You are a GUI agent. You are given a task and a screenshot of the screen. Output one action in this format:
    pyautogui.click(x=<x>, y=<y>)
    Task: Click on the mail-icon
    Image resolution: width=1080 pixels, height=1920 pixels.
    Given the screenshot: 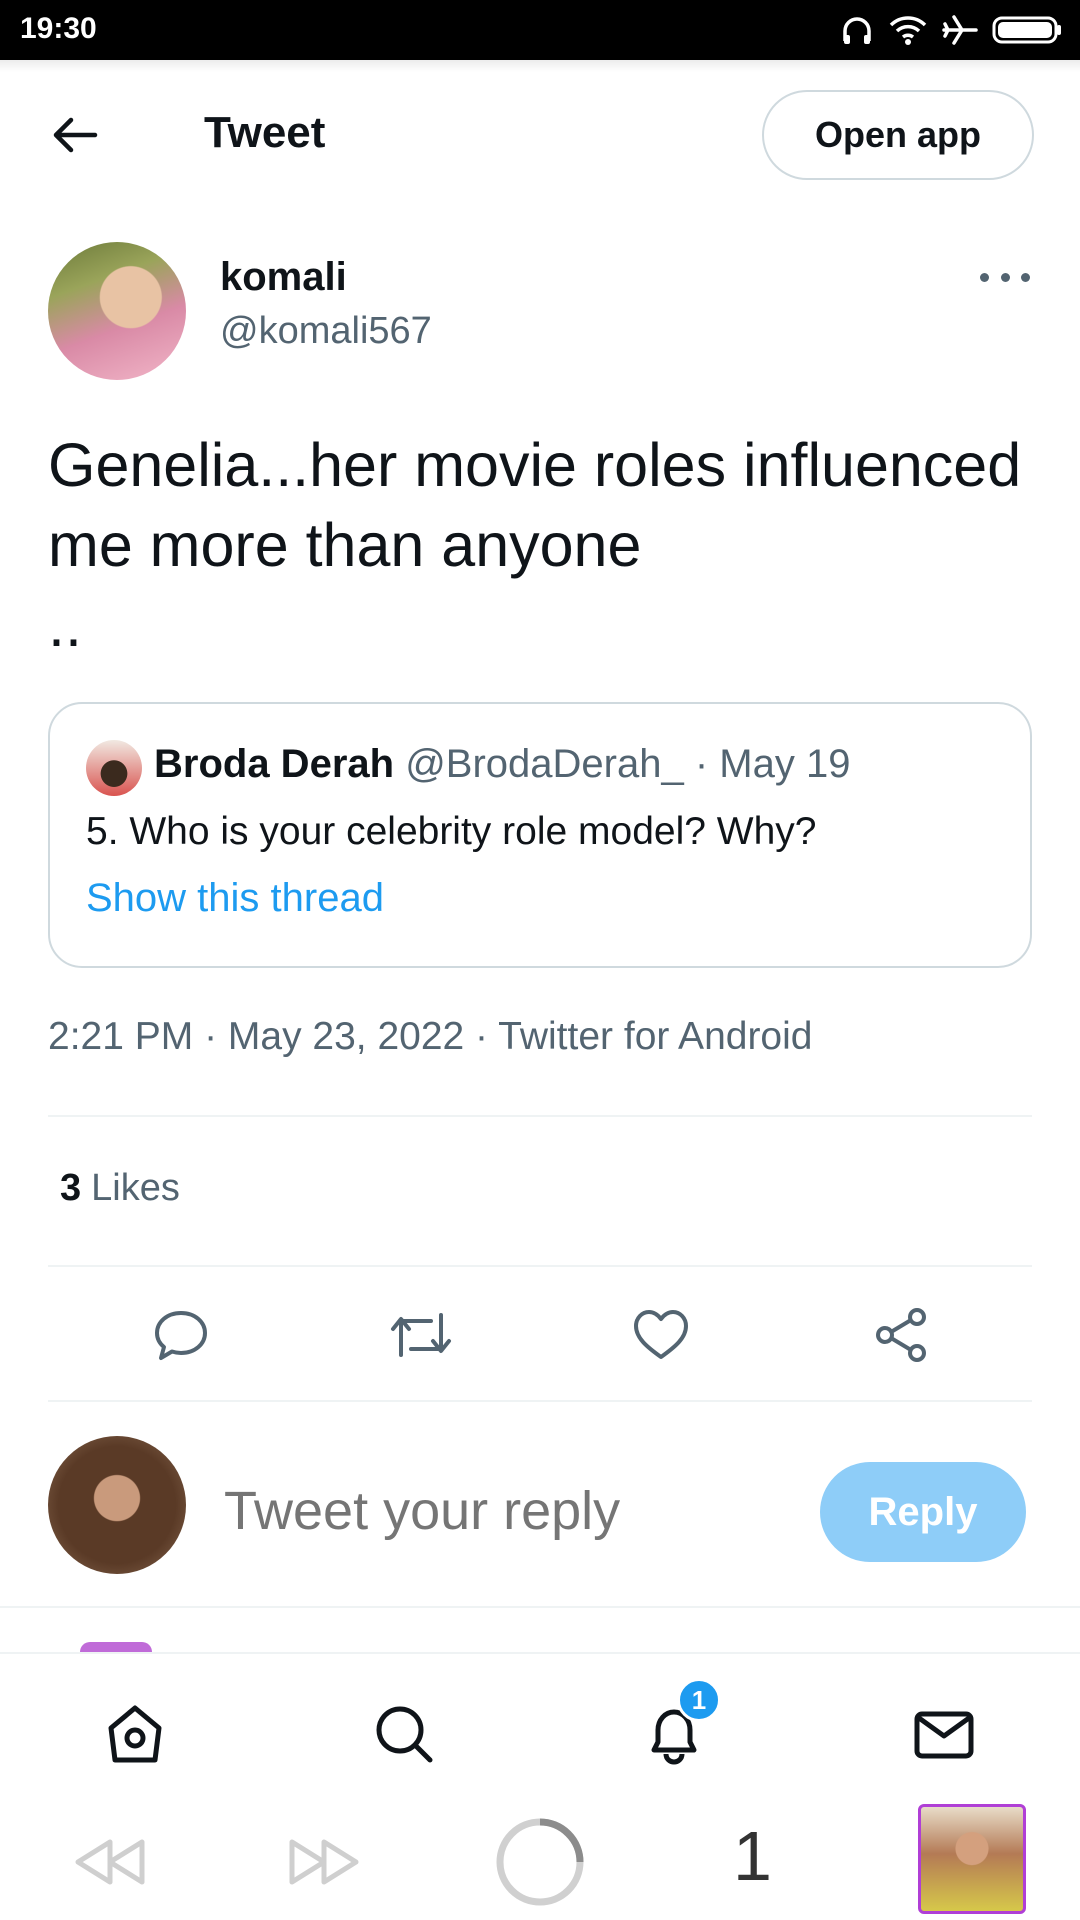 What is the action you would take?
    pyautogui.click(x=944, y=1735)
    